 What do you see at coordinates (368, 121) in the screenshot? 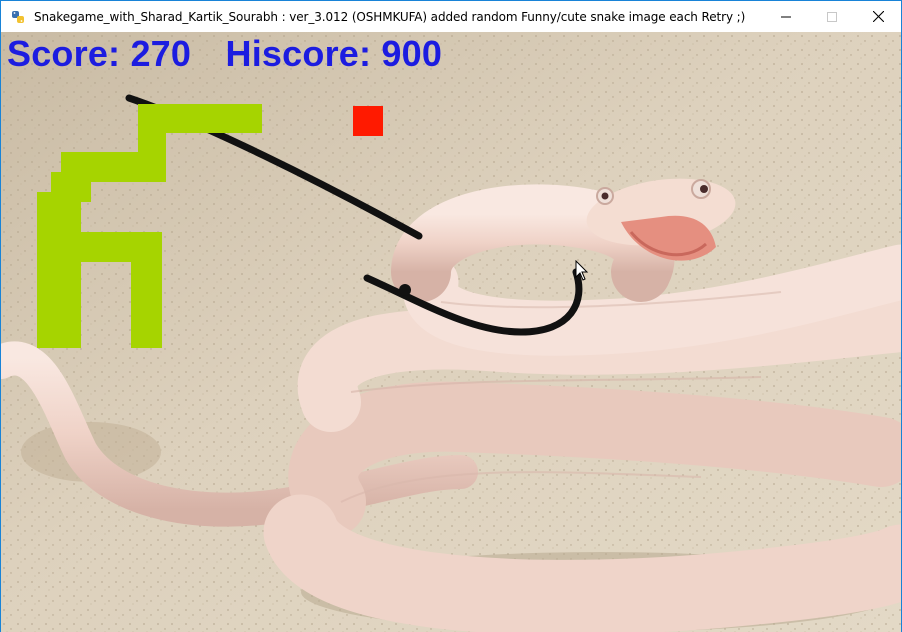
I see `food-pellet` at bounding box center [368, 121].